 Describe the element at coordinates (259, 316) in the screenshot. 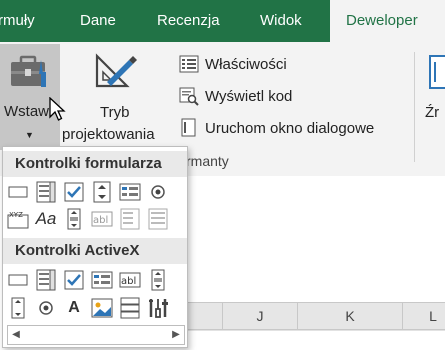

I see `column-header-j: J` at that location.